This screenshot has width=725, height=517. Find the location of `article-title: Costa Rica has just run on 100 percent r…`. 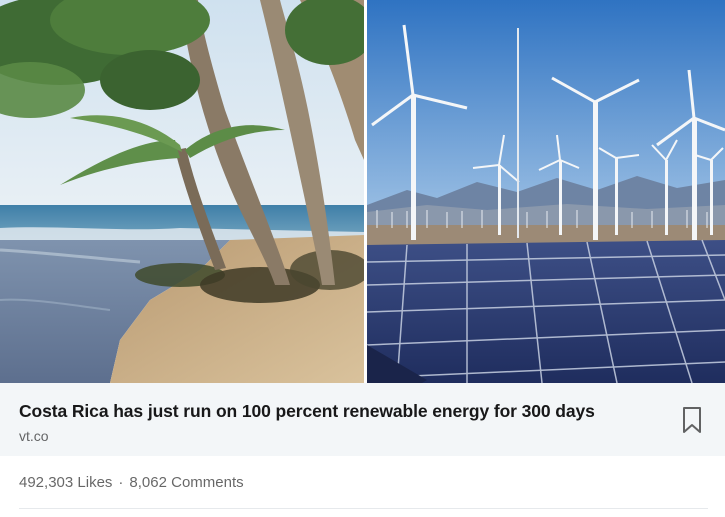

article-title: Costa Rica has just run on 100 percent r… is located at coordinates (307, 411).